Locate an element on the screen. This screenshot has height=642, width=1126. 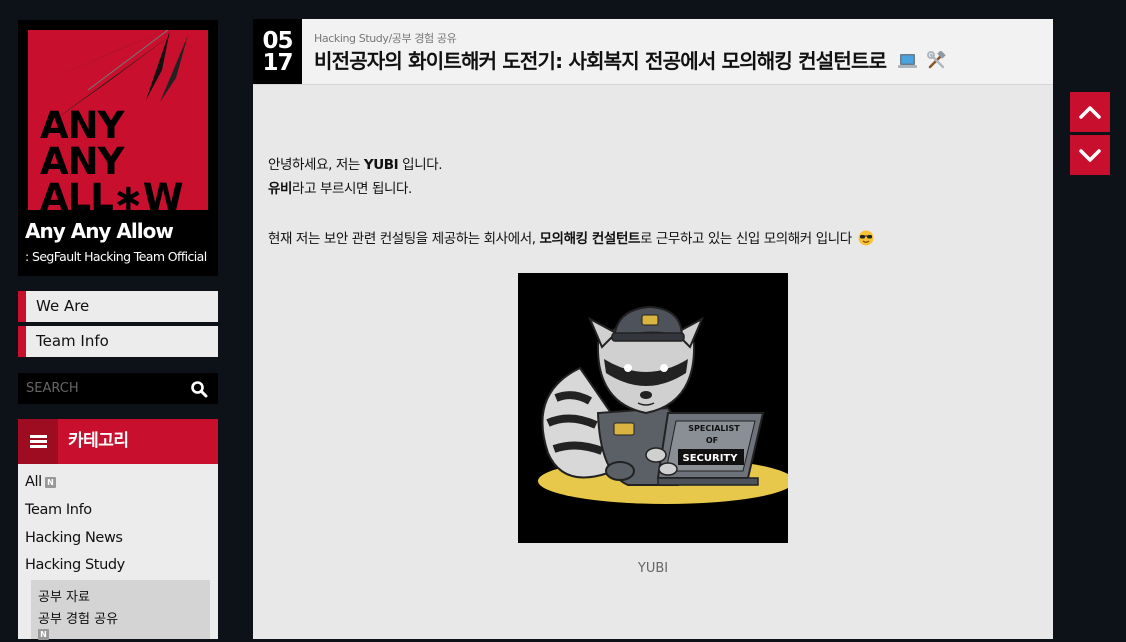
category-item-hacking-news: Hacking News is located at coordinates (74, 538).